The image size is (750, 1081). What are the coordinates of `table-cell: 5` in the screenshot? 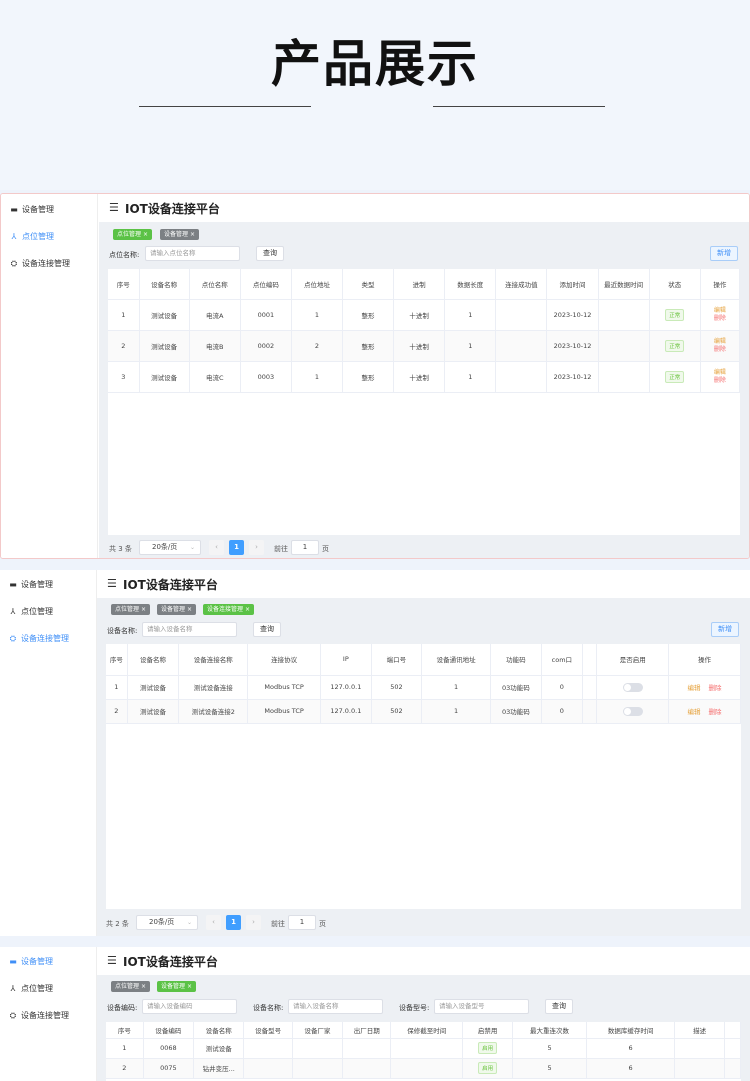 It's located at (549, 1048).